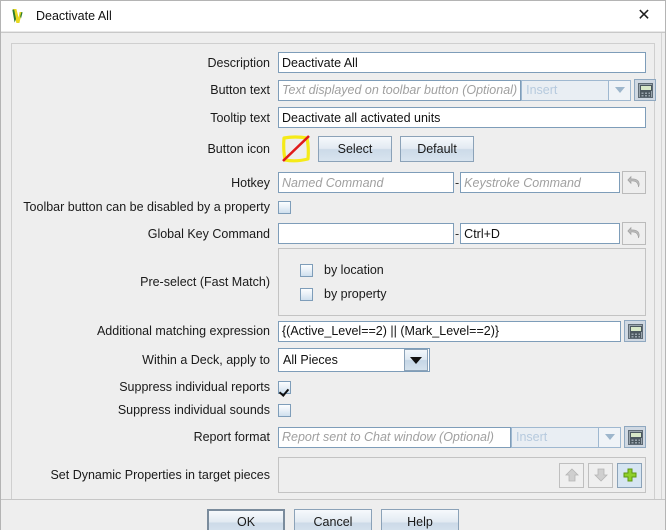 The width and height of the screenshot is (666, 530). I want to click on matching-expression-calculator-button, so click(635, 331).